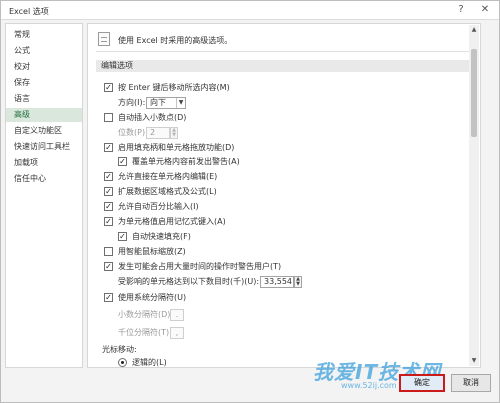  What do you see at coordinates (44, 83) in the screenshot?
I see `sidebar-item-save: 保存` at bounding box center [44, 83].